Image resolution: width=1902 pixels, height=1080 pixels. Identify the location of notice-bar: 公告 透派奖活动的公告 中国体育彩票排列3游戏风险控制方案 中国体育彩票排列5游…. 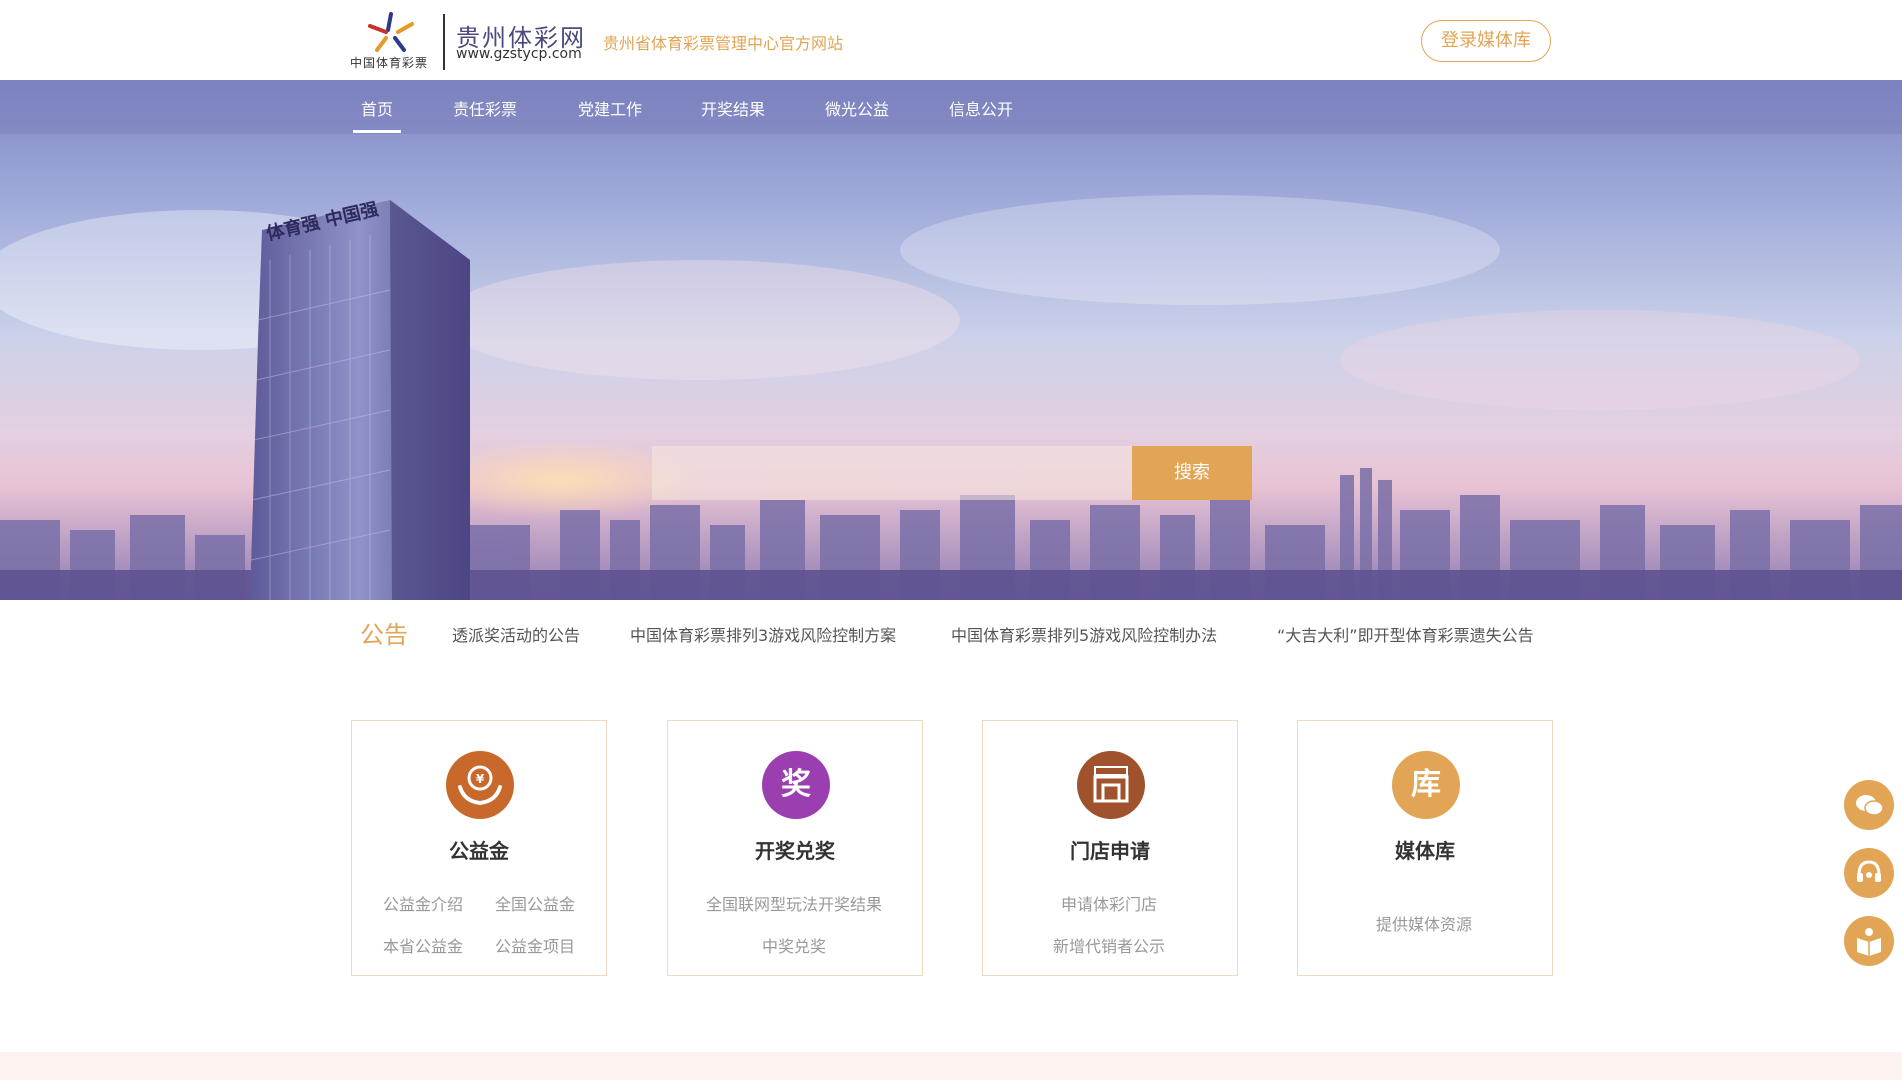
(951, 631).